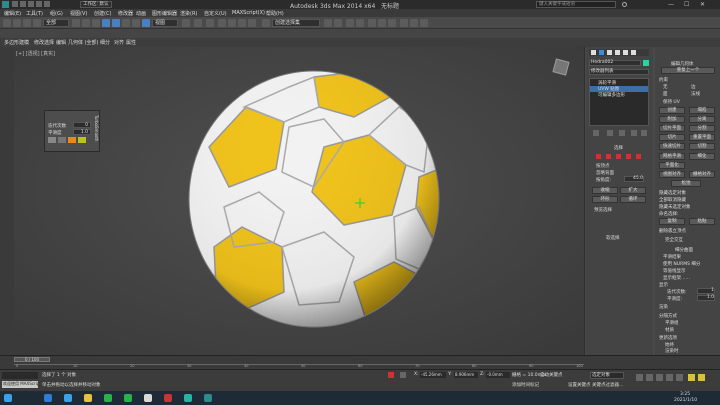  What do you see at coordinates (601, 52) in the screenshot?
I see `modify-tab-icon` at bounding box center [601, 52].